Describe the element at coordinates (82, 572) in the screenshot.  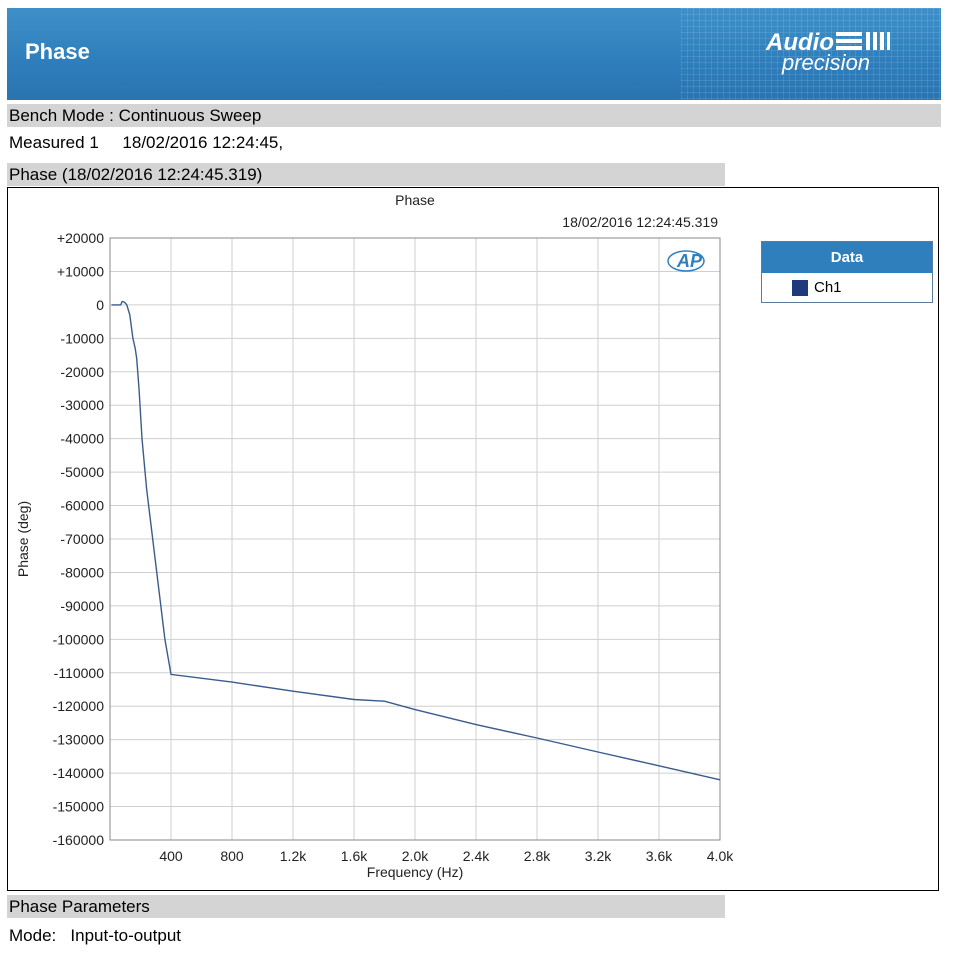
I see `y-tick-label: -80000` at that location.